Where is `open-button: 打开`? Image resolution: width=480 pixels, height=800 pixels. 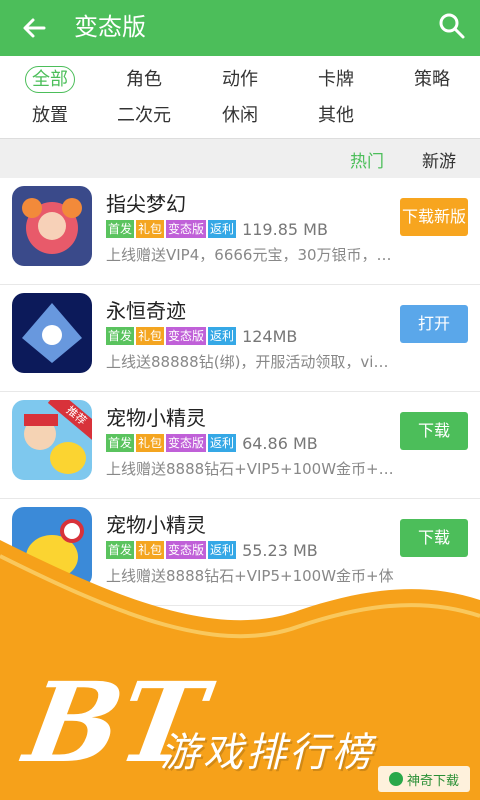 open-button: 打开 is located at coordinates (434, 324).